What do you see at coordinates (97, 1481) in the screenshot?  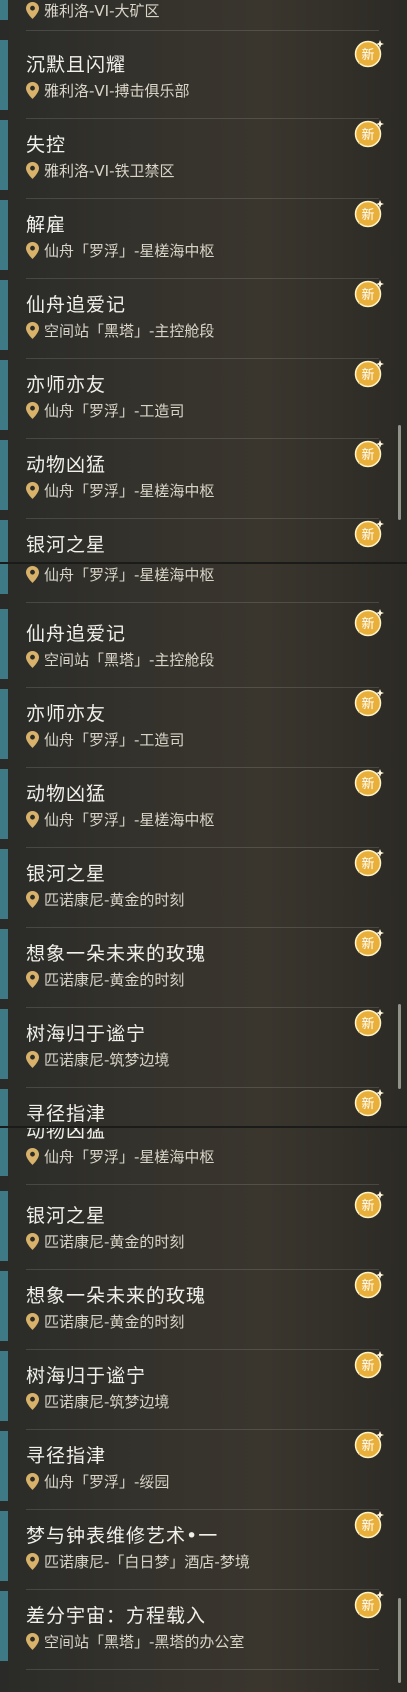 I see `mission-location: 仙舟「罗浮」-绥园` at bounding box center [97, 1481].